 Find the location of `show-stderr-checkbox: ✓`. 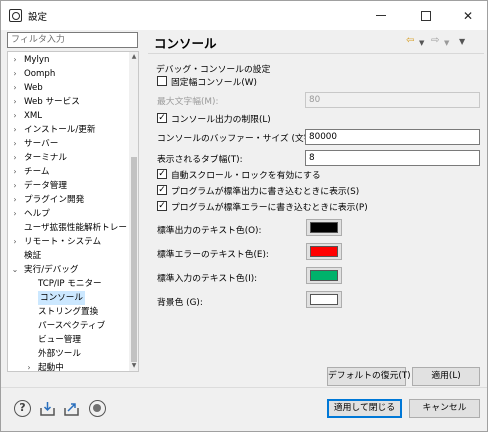

show-stderr-checkbox: ✓ is located at coordinates (162, 206).